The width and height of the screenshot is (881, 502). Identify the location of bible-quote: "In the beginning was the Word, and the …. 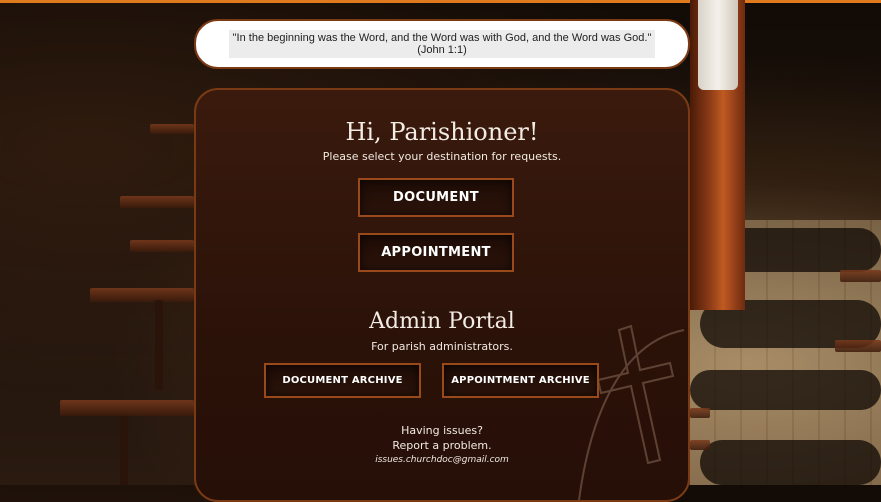
(442, 44).